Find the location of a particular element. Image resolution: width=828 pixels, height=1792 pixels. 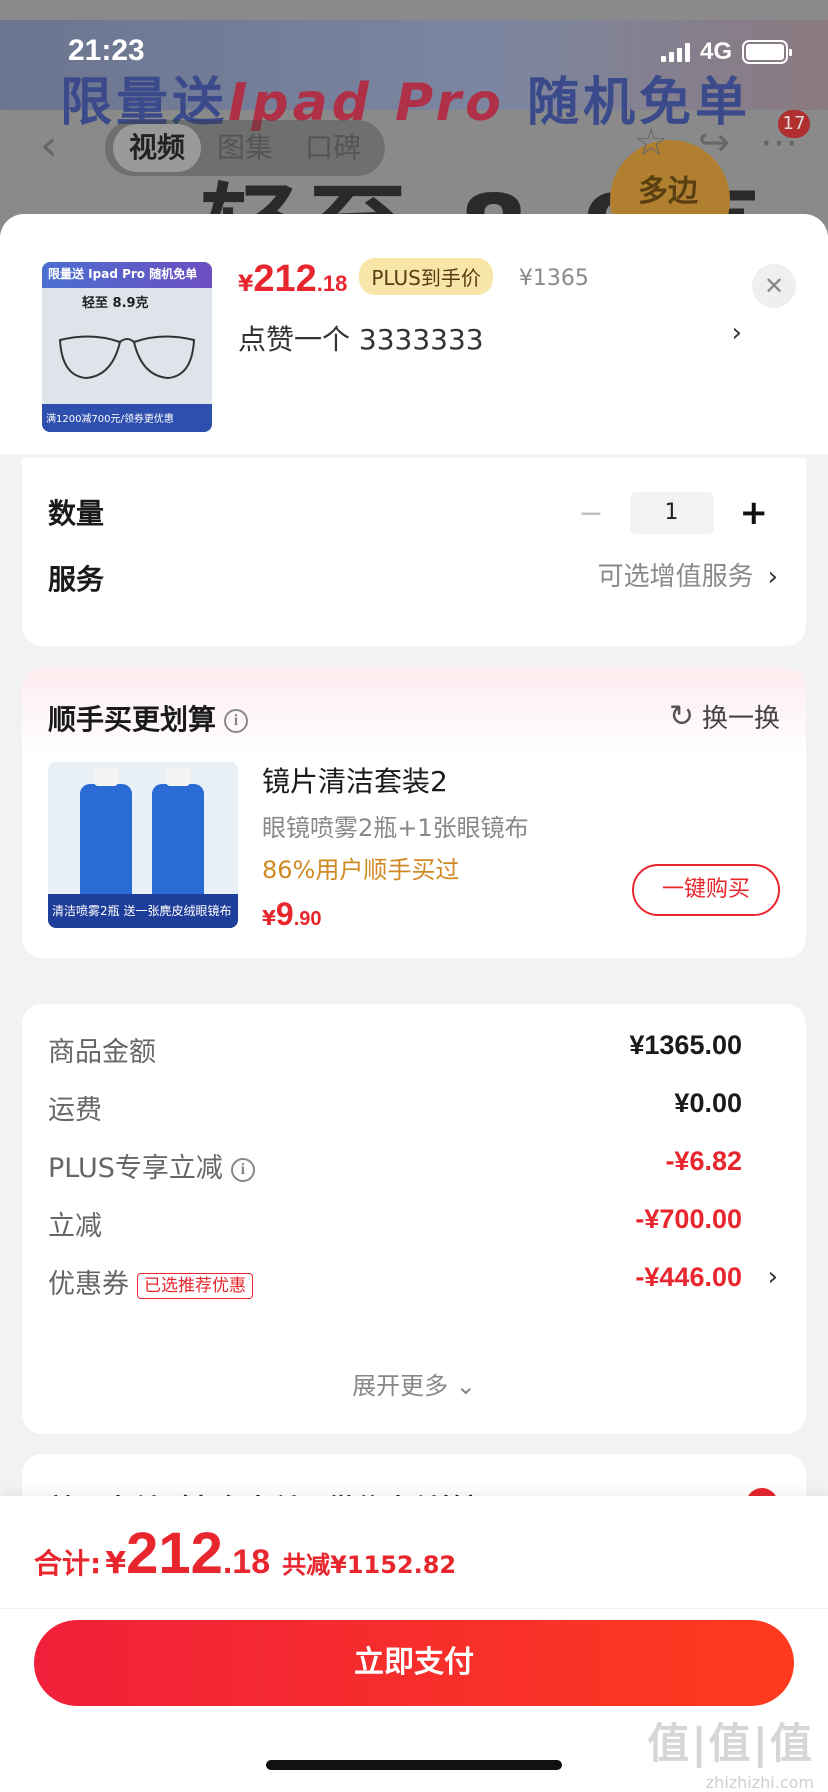

background-nav: ‹ 视频 图集 口碑 ☆ ↪ ⋯ 17 is located at coordinates (414, 145).